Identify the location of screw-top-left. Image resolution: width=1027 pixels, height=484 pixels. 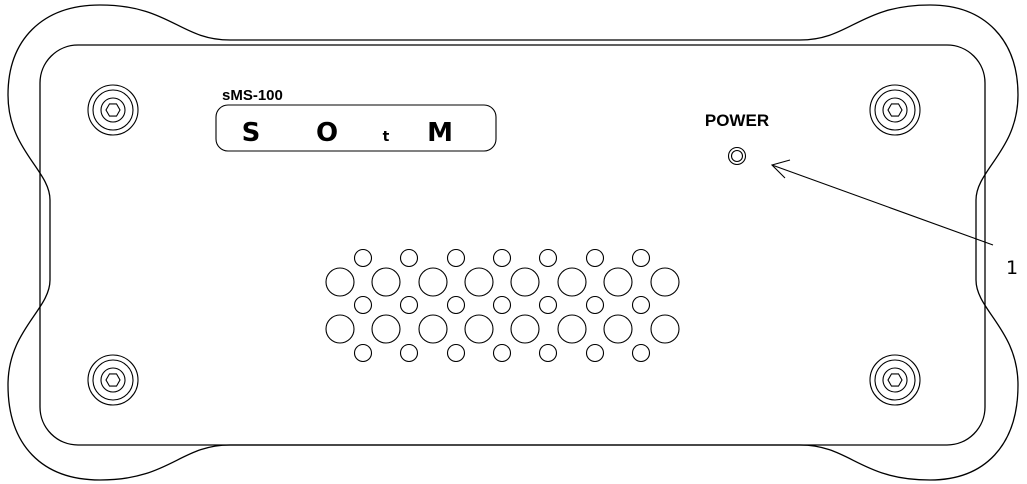
(113, 110).